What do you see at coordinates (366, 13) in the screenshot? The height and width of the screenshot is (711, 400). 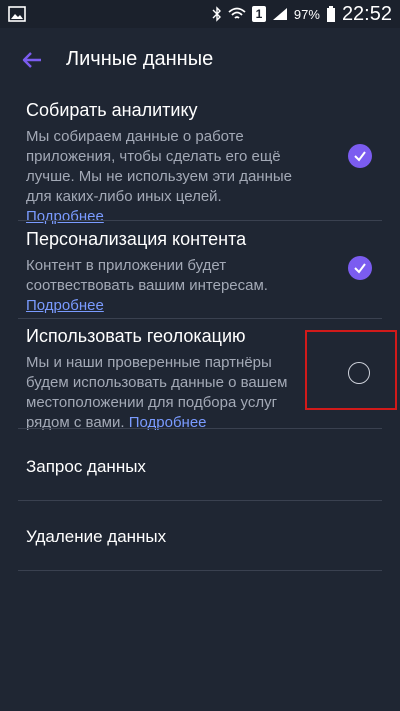 I see `status-time: 22:52` at bounding box center [366, 13].